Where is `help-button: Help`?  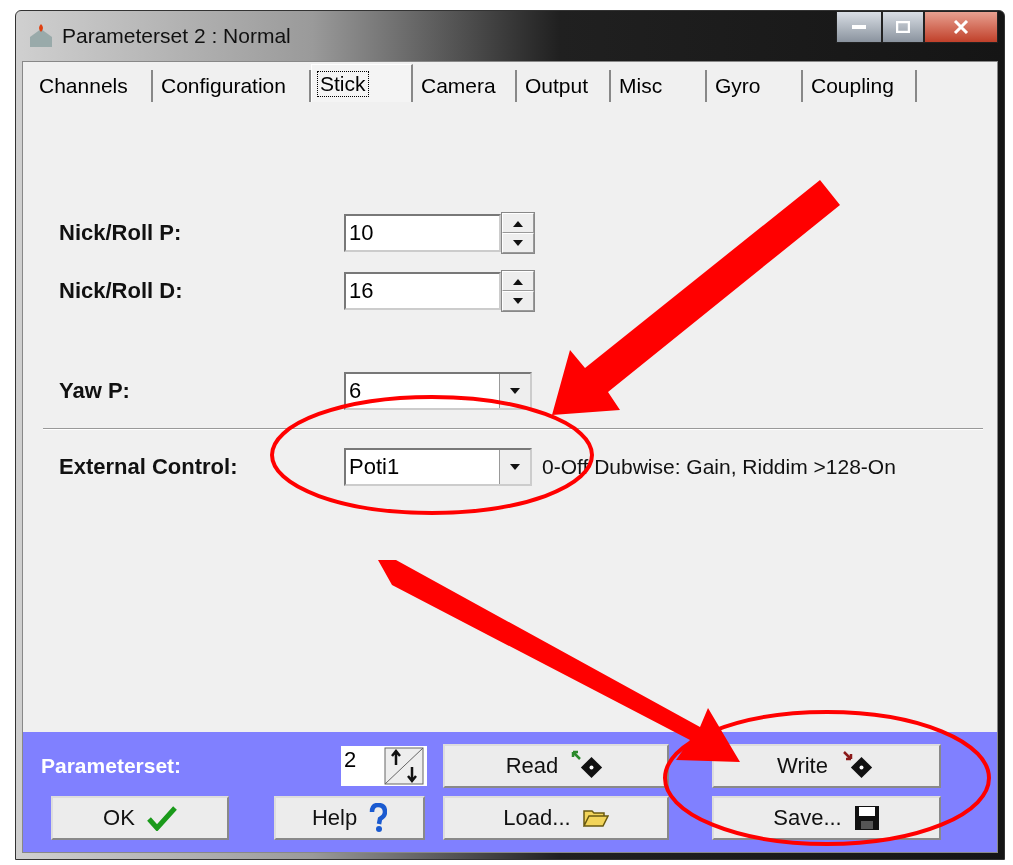 help-button: Help is located at coordinates (349, 818).